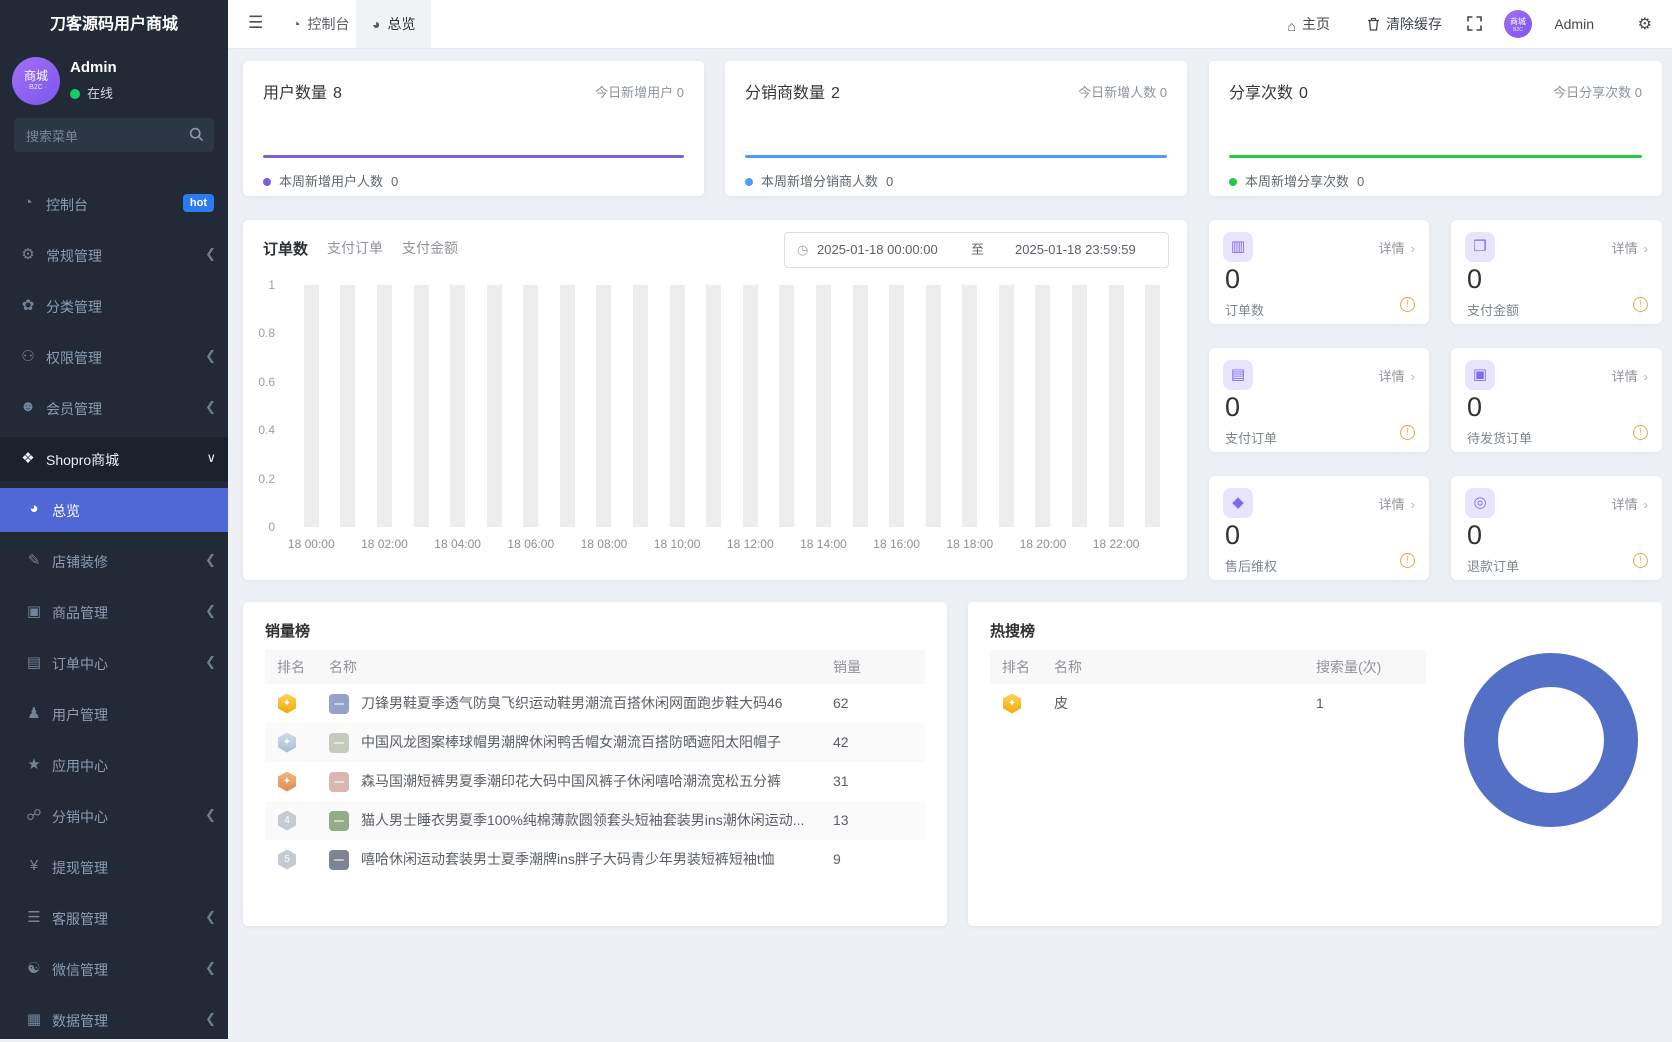 The height and width of the screenshot is (1042, 1672). Describe the element at coordinates (80, 613) in the screenshot. I see `sidebar-item-label: 商品管理` at that location.